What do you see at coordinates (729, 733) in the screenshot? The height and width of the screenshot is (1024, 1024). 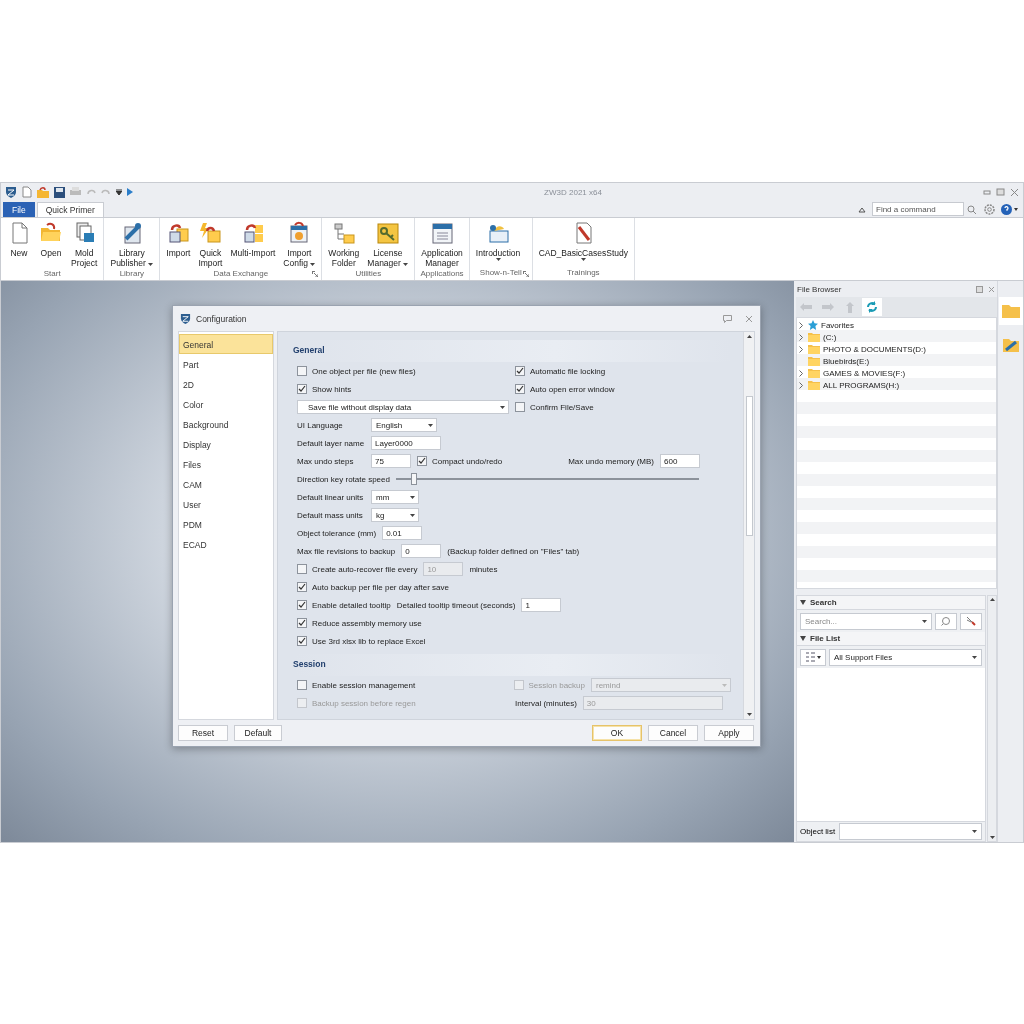 I see `dialog-button: Apply` at bounding box center [729, 733].